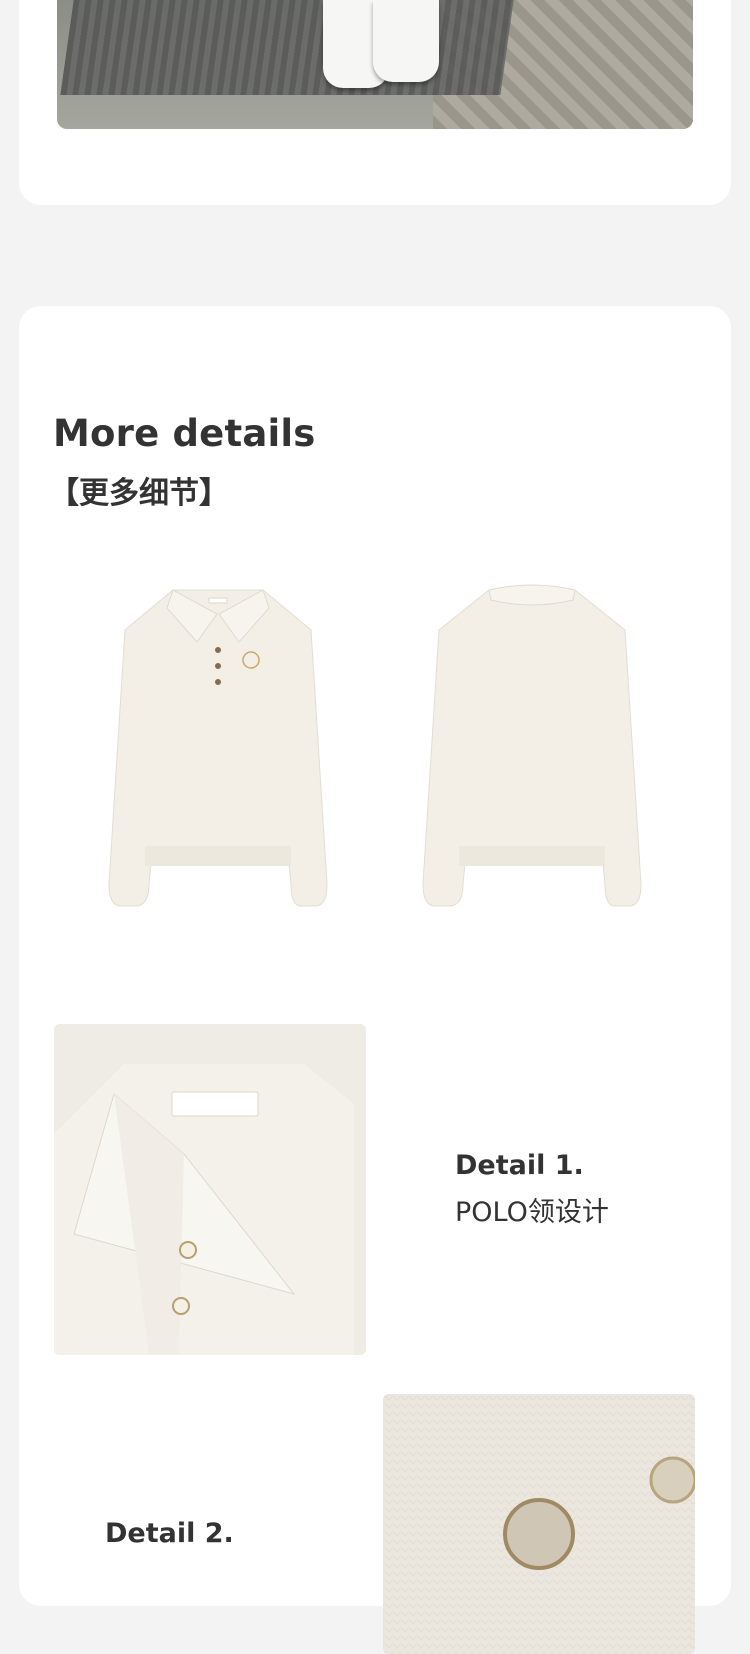  Describe the element at coordinates (539, 1524) in the screenshot. I see `detail-button-photo` at that location.